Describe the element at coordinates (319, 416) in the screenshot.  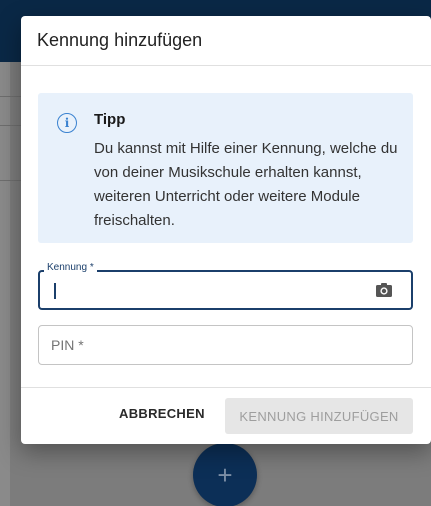
I see `add-kennung-button: KENNUNG HINZUFÜGEN` at that location.